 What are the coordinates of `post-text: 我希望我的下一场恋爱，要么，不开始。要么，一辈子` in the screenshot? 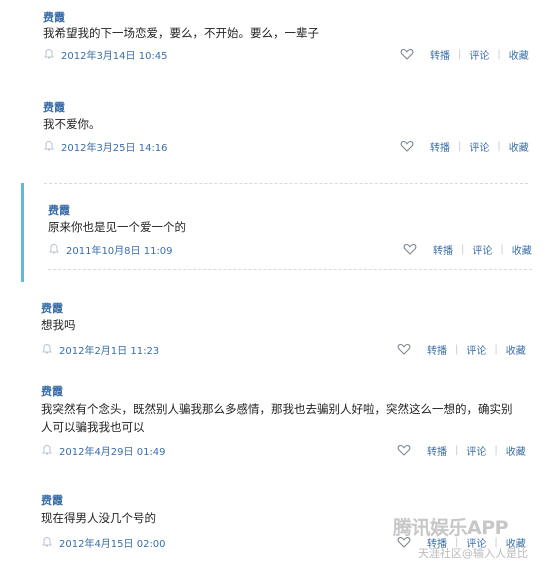 It's located at (181, 33).